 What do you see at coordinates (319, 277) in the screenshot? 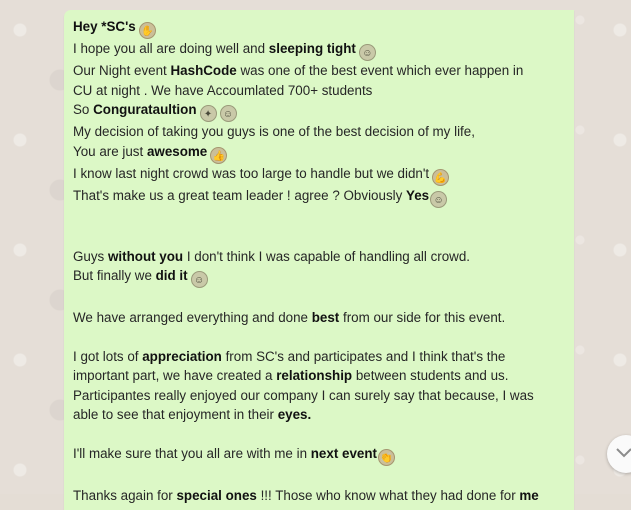
I see `message-line: But finally we did it ☺` at bounding box center [319, 277].